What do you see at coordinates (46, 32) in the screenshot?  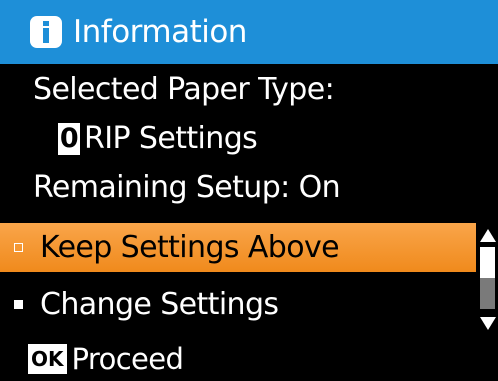 I see `info-icon` at bounding box center [46, 32].